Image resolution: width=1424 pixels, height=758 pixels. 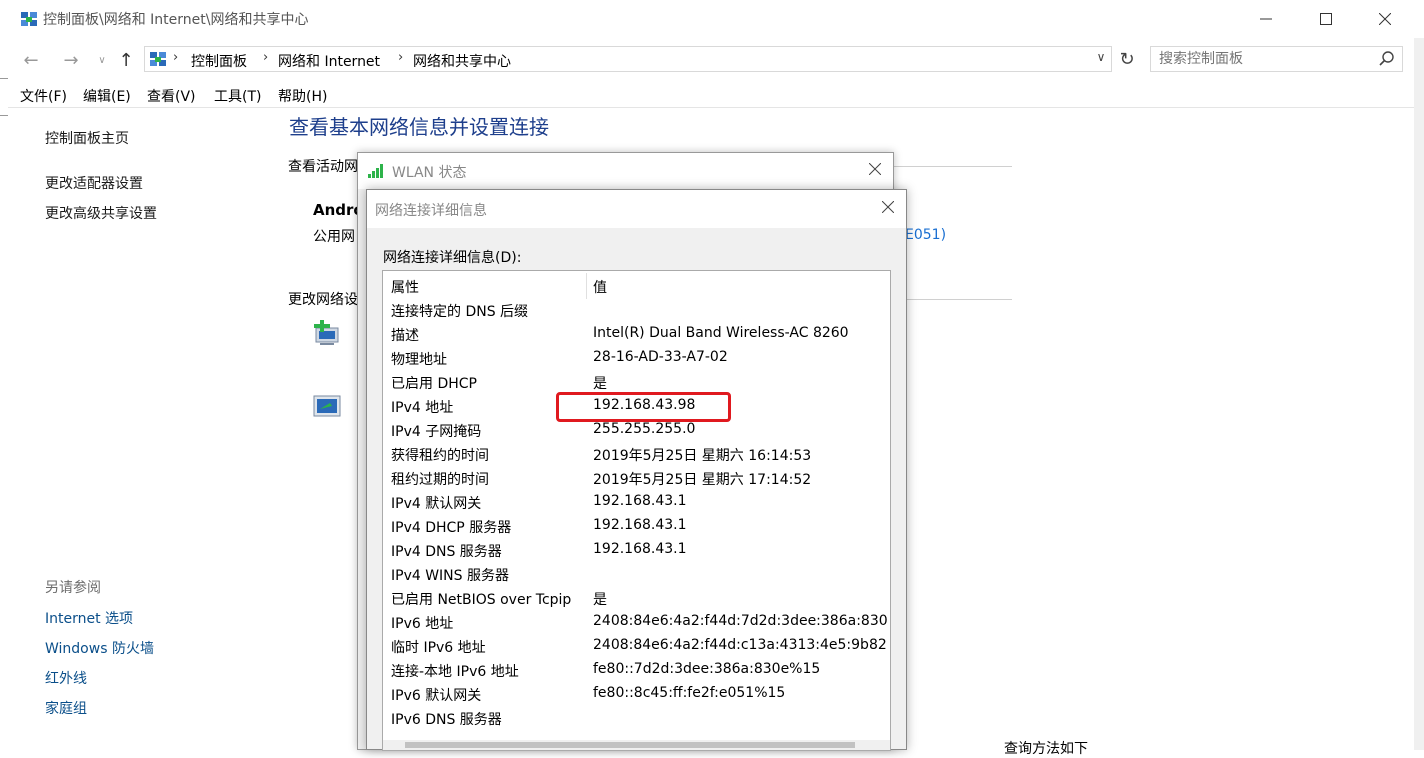 I want to click on table-row: IPv6 DNS 服务器, so click(x=636, y=719).